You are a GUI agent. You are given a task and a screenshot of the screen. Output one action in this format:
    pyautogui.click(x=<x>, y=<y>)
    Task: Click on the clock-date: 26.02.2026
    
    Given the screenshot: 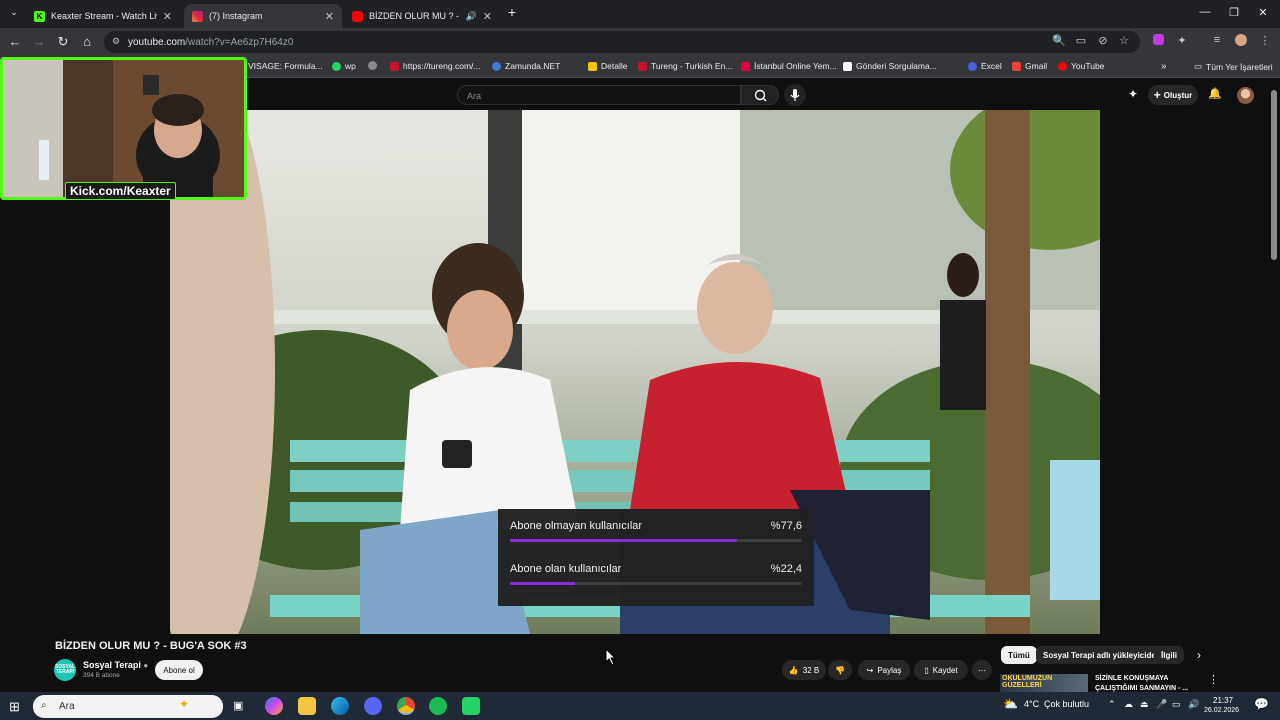 What is the action you would take?
    pyautogui.click(x=1221, y=710)
    